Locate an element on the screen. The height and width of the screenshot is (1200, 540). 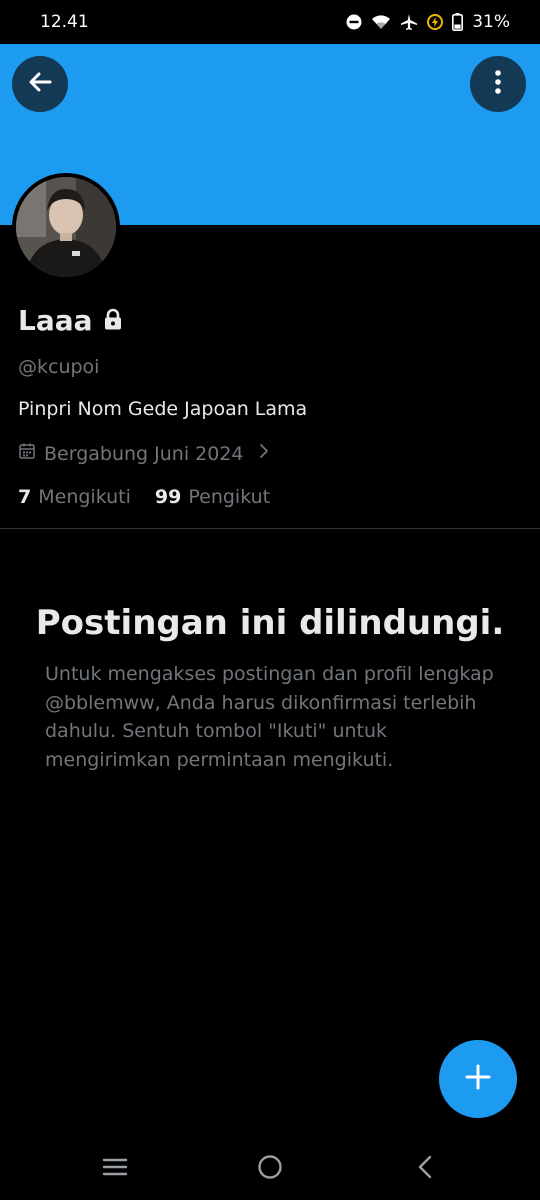
home-icon is located at coordinates (270, 1169).